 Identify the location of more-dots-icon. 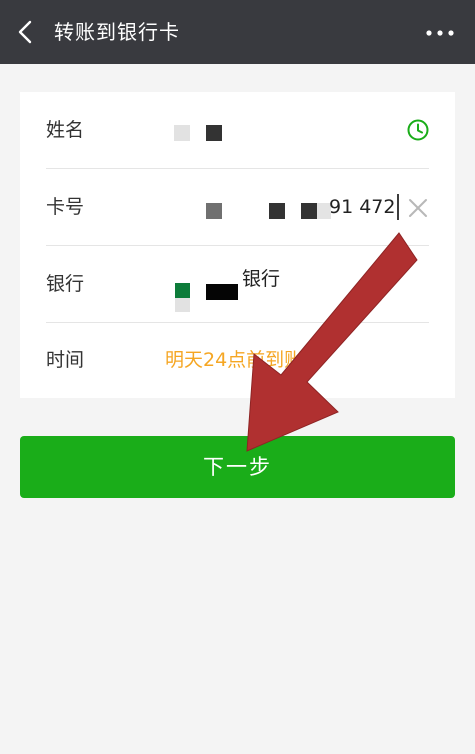
(440, 33).